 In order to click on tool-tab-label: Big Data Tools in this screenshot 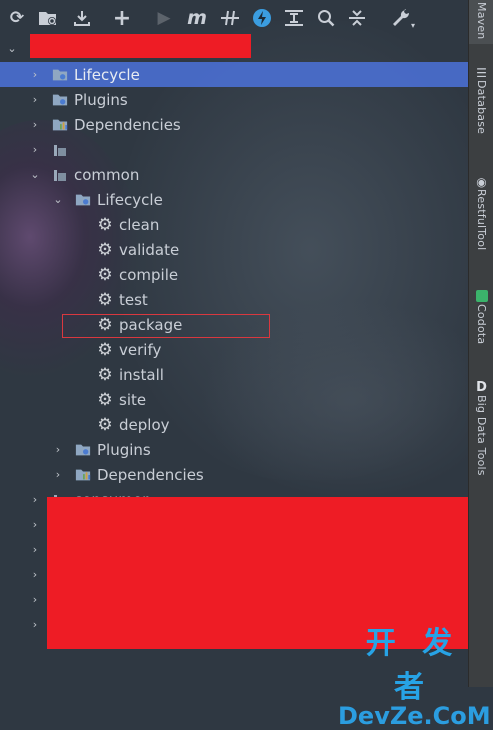, I will do `click(481, 435)`.